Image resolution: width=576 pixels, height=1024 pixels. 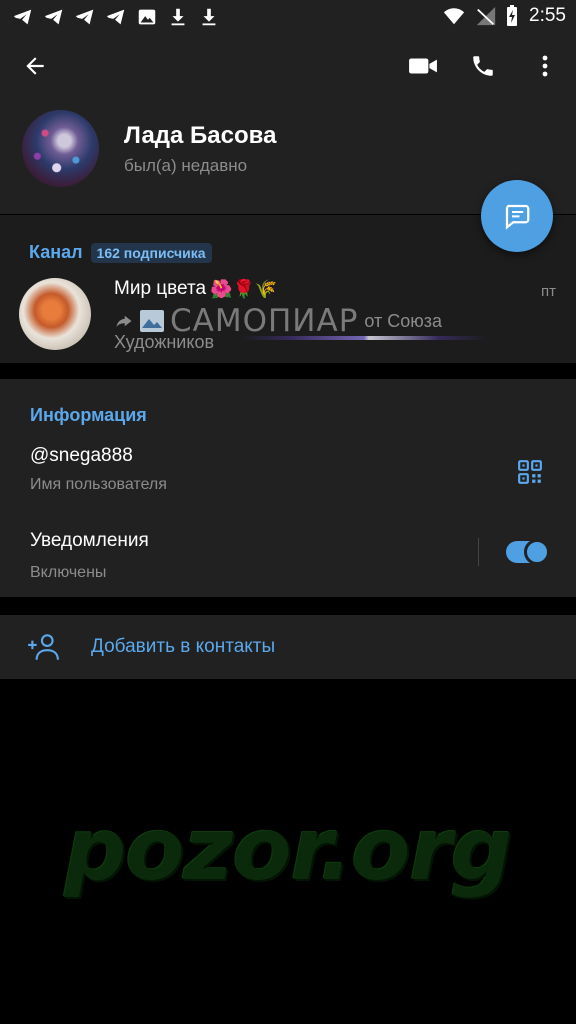 What do you see at coordinates (56, 252) in the screenshot?
I see `channel-section-title: Канал` at bounding box center [56, 252].